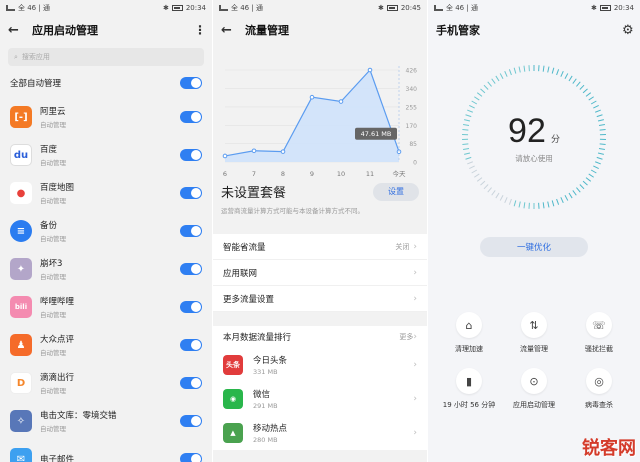  Describe the element at coordinates (320, 299) in the screenshot. I see `more-settings-row: 更多流量设置 ›` at that location.